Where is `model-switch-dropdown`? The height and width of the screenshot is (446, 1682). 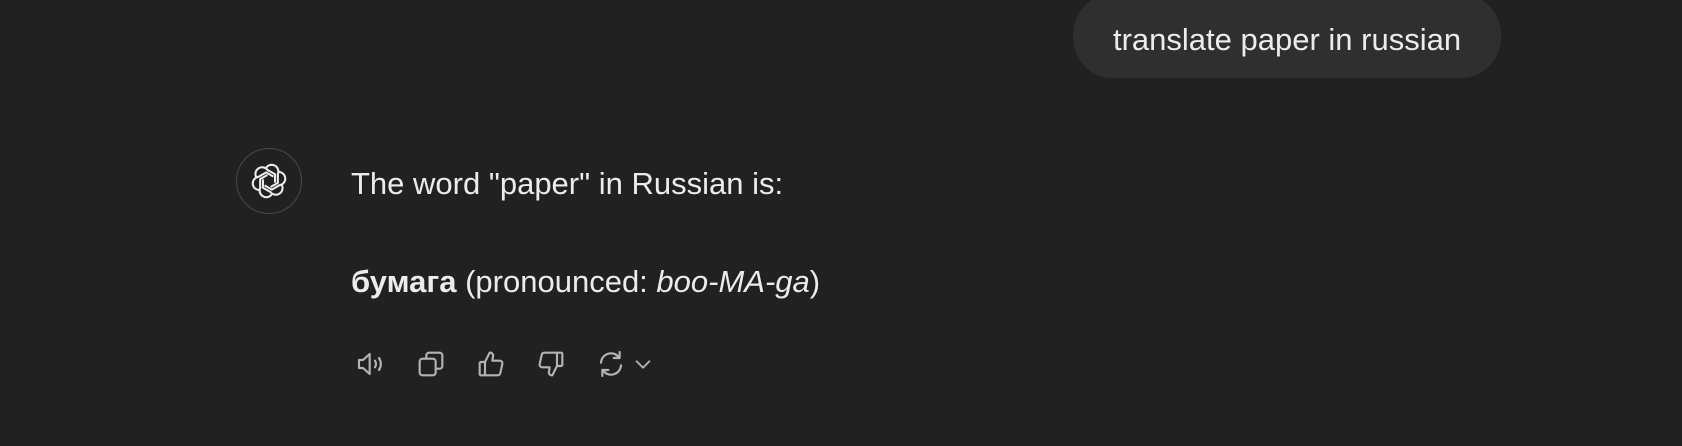
model-switch-dropdown is located at coordinates (643, 364).